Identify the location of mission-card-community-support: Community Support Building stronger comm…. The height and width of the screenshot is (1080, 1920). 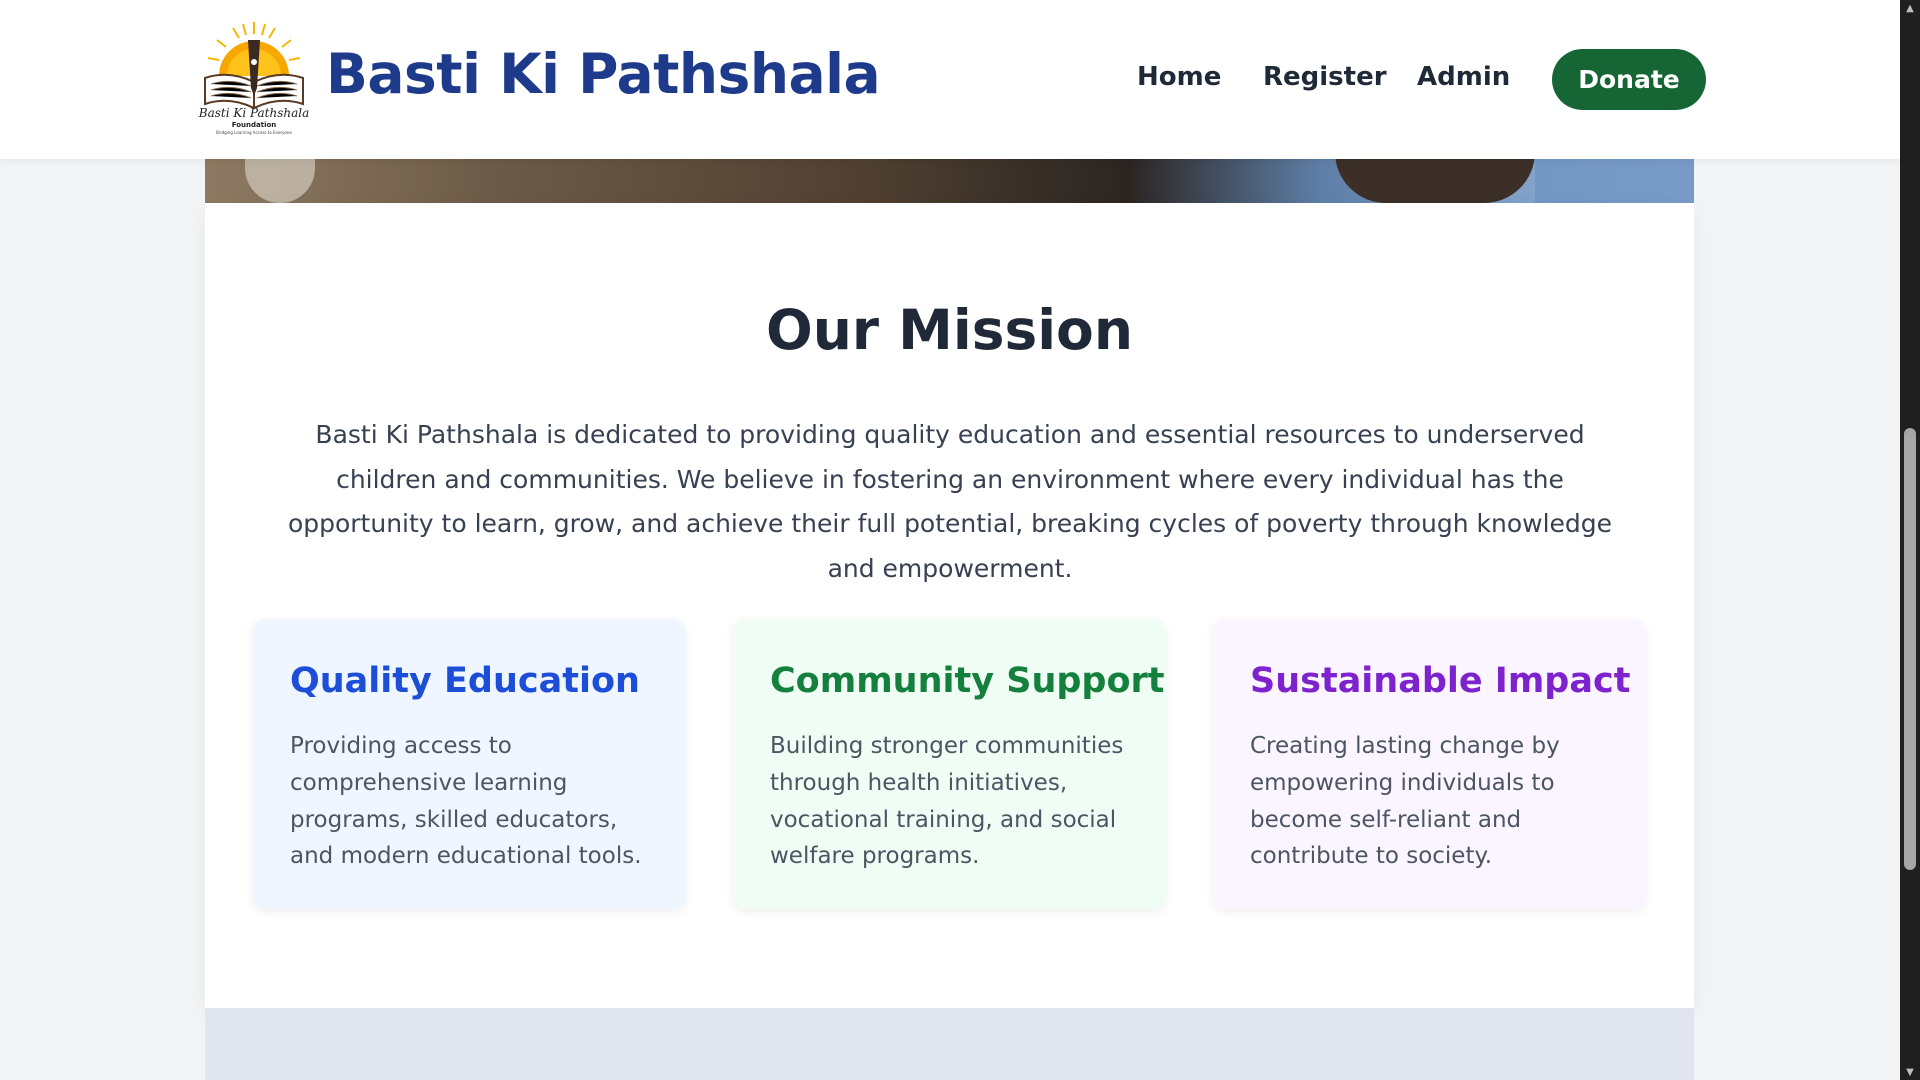
(949, 764).